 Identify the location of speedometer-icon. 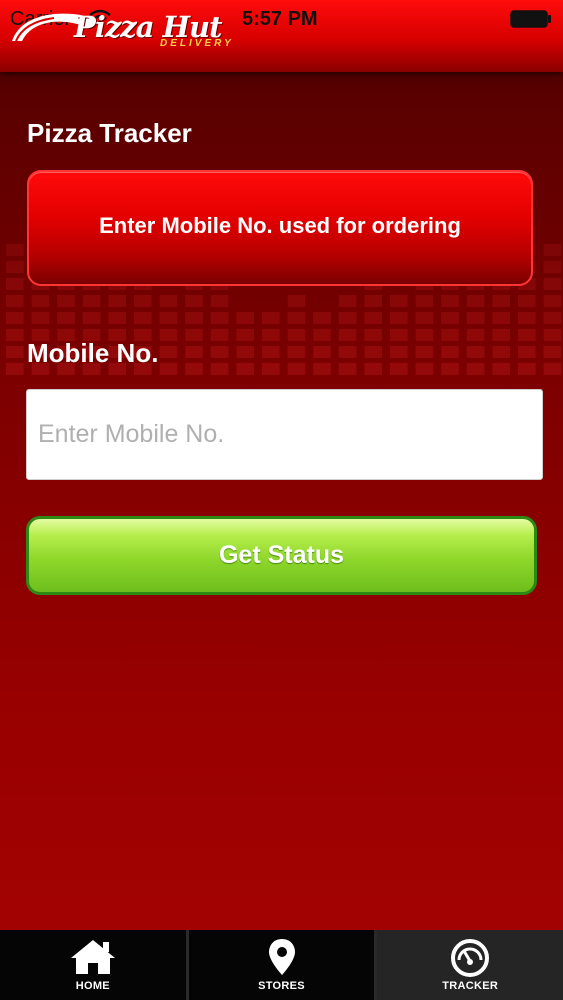
(470, 958).